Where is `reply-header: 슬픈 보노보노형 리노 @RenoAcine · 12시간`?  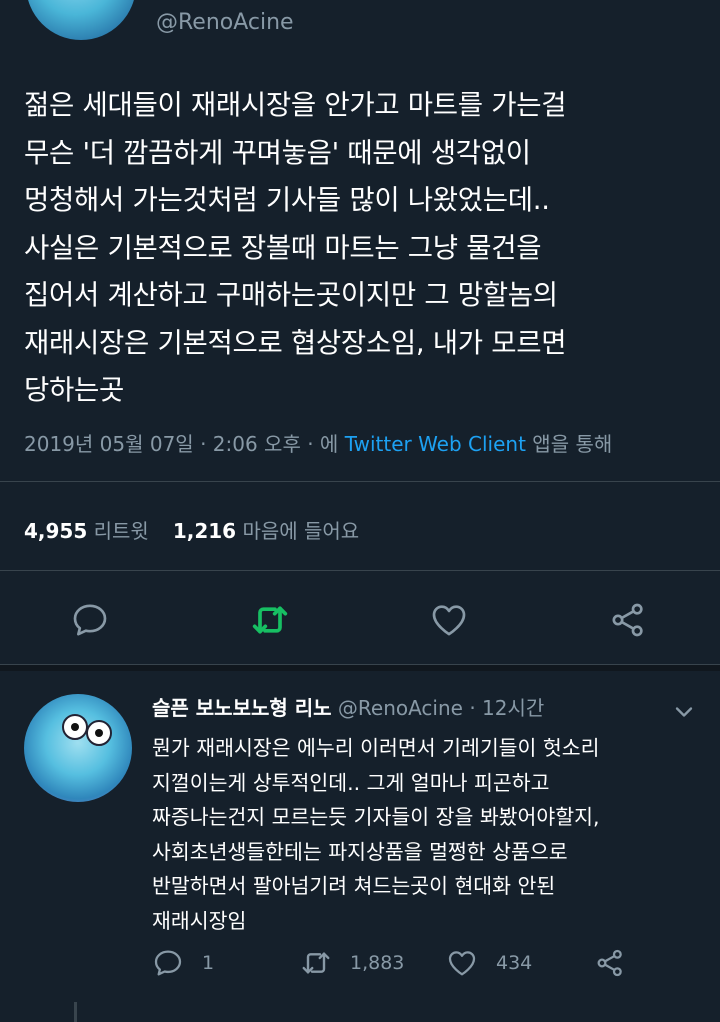 reply-header: 슬픈 보노보노형 리노 @RenoAcine · 12시간 is located at coordinates (348, 706).